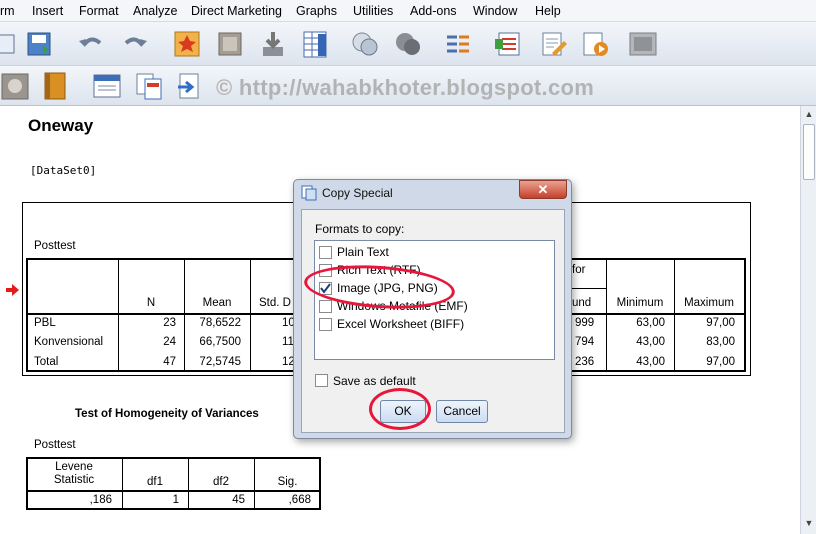  Describe the element at coordinates (582, 303) in the screenshot. I see `col-header-upper: und` at that location.